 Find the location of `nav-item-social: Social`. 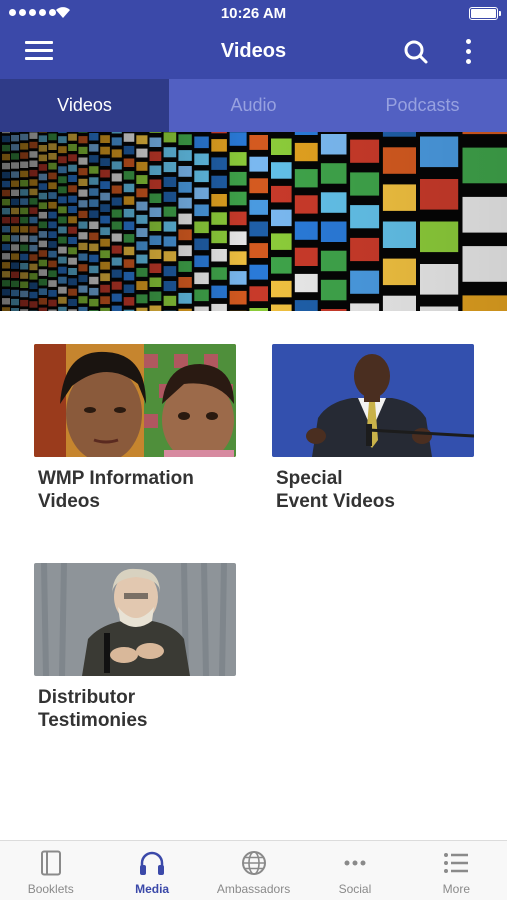

nav-item-social: Social is located at coordinates (354, 870).